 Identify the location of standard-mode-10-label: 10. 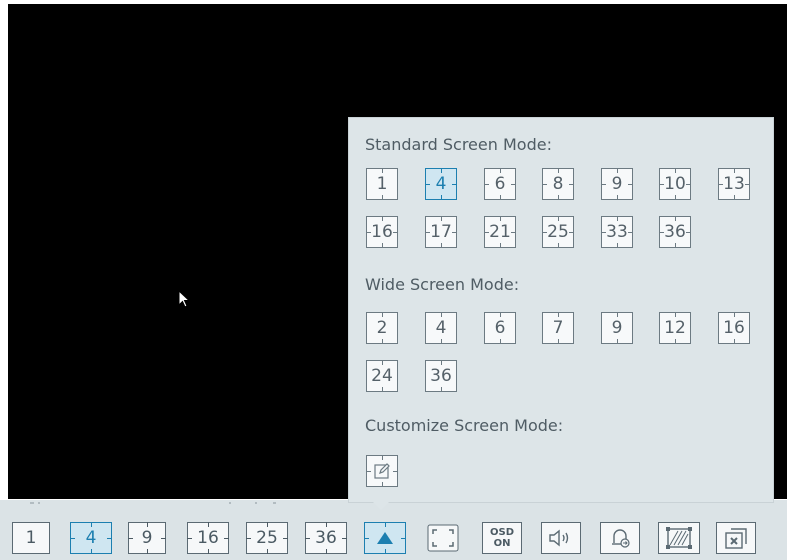
(675, 184).